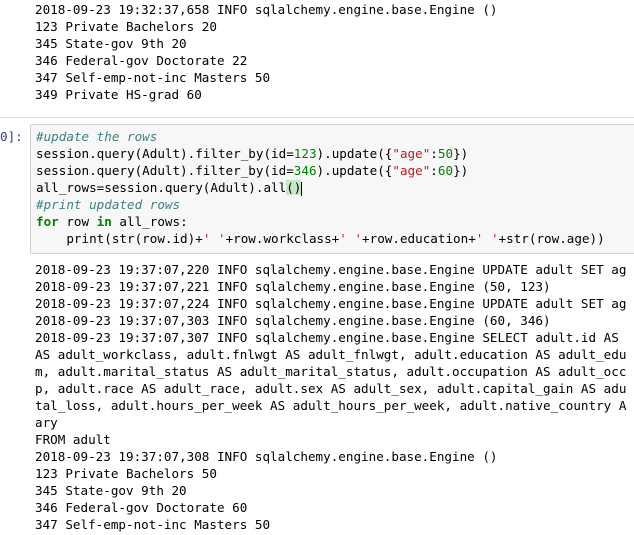 The image size is (634, 535). What do you see at coordinates (305, 153) in the screenshot?
I see `code-number: 123` at bounding box center [305, 153].